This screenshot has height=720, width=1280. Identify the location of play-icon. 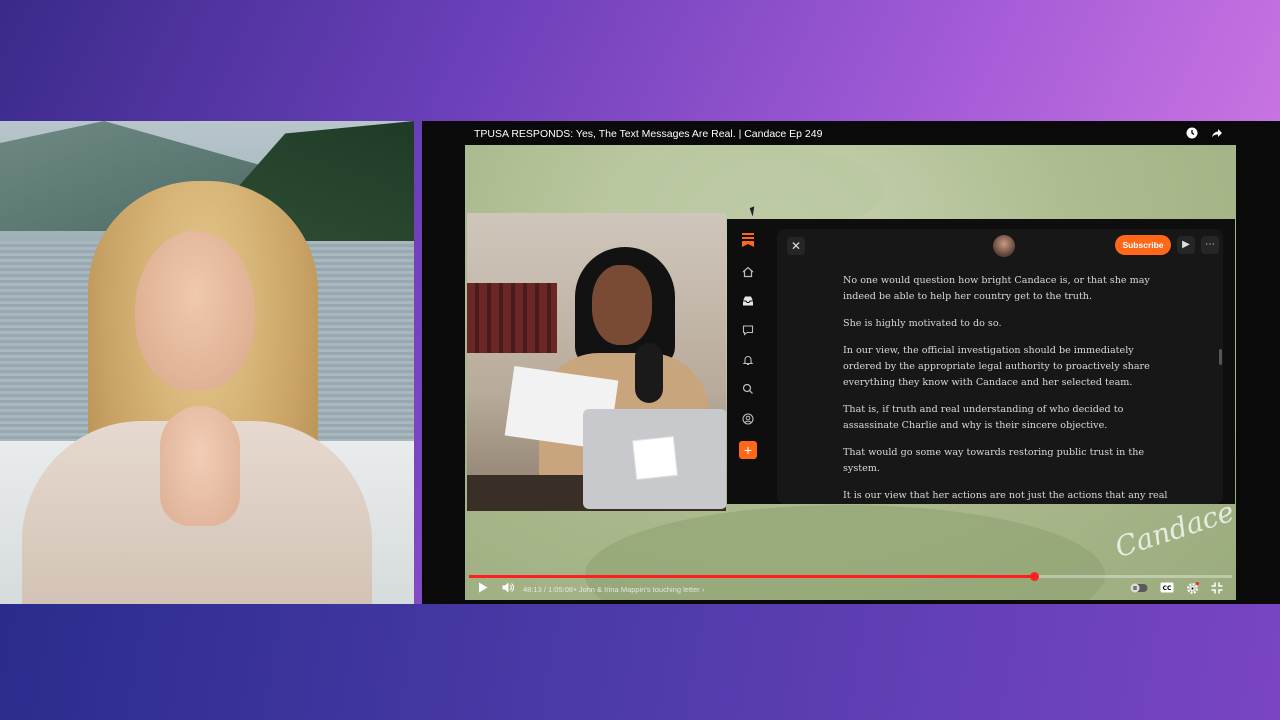
(483, 590).